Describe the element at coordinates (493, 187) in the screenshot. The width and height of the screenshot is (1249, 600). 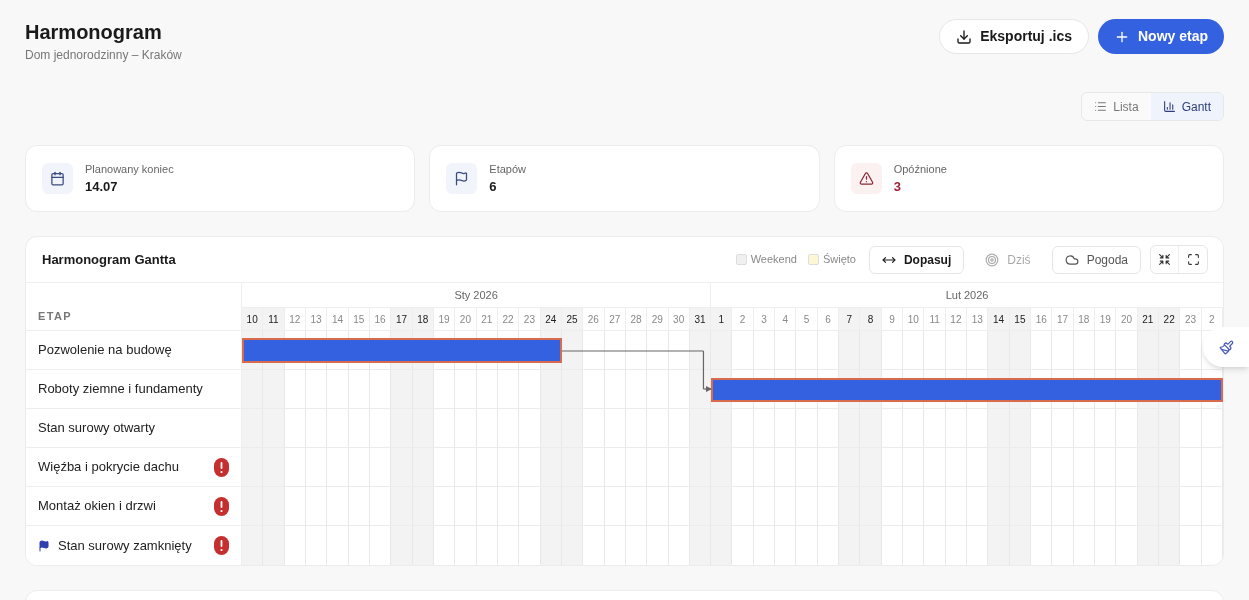
I see `stat-value: 6` at that location.